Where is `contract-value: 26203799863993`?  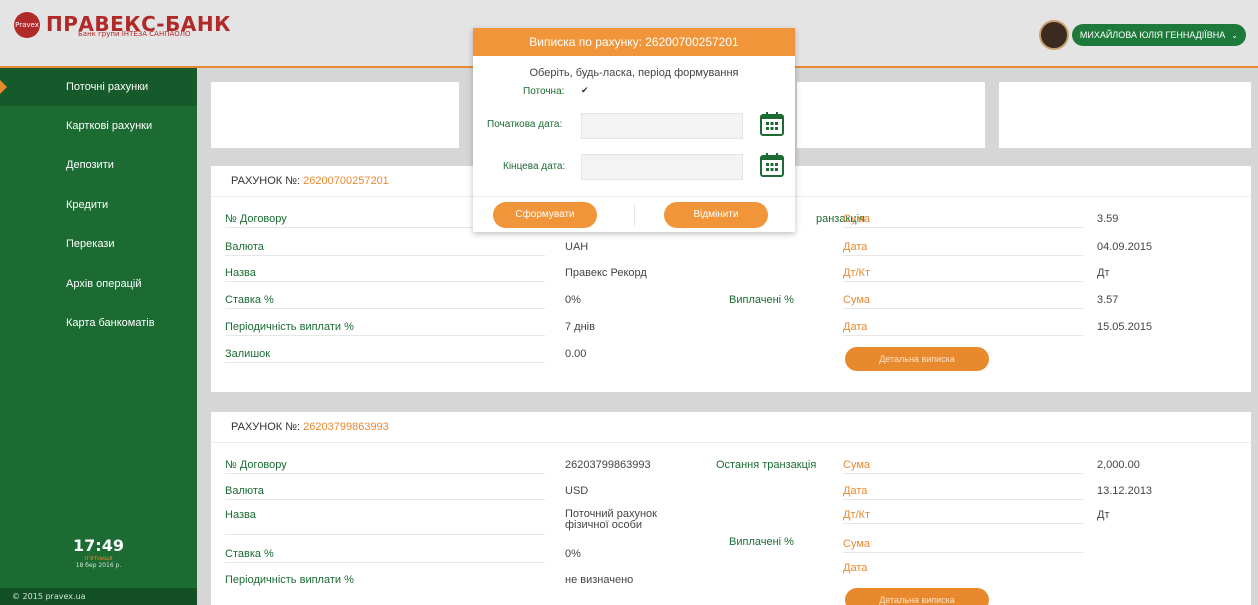
contract-value: 26203799863993 is located at coordinates (608, 465).